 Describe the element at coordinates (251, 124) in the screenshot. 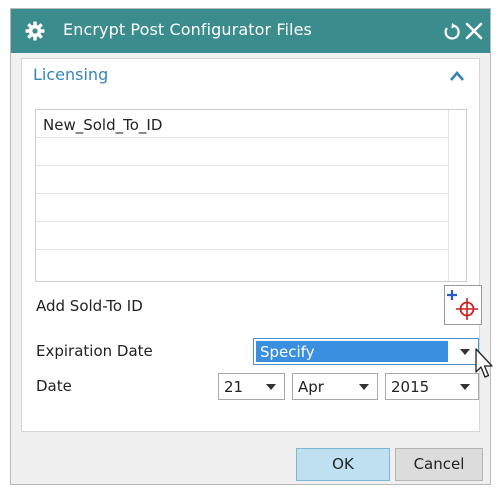

I see `list-item: New_Sold_To_ID` at that location.